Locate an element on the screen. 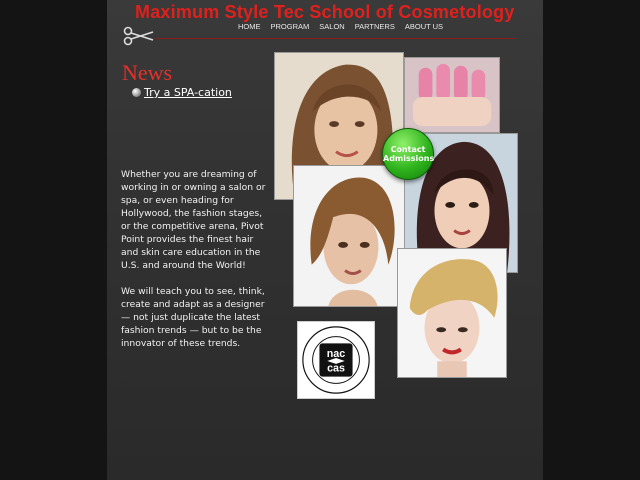  photo-model-short-bob is located at coordinates (349, 236).